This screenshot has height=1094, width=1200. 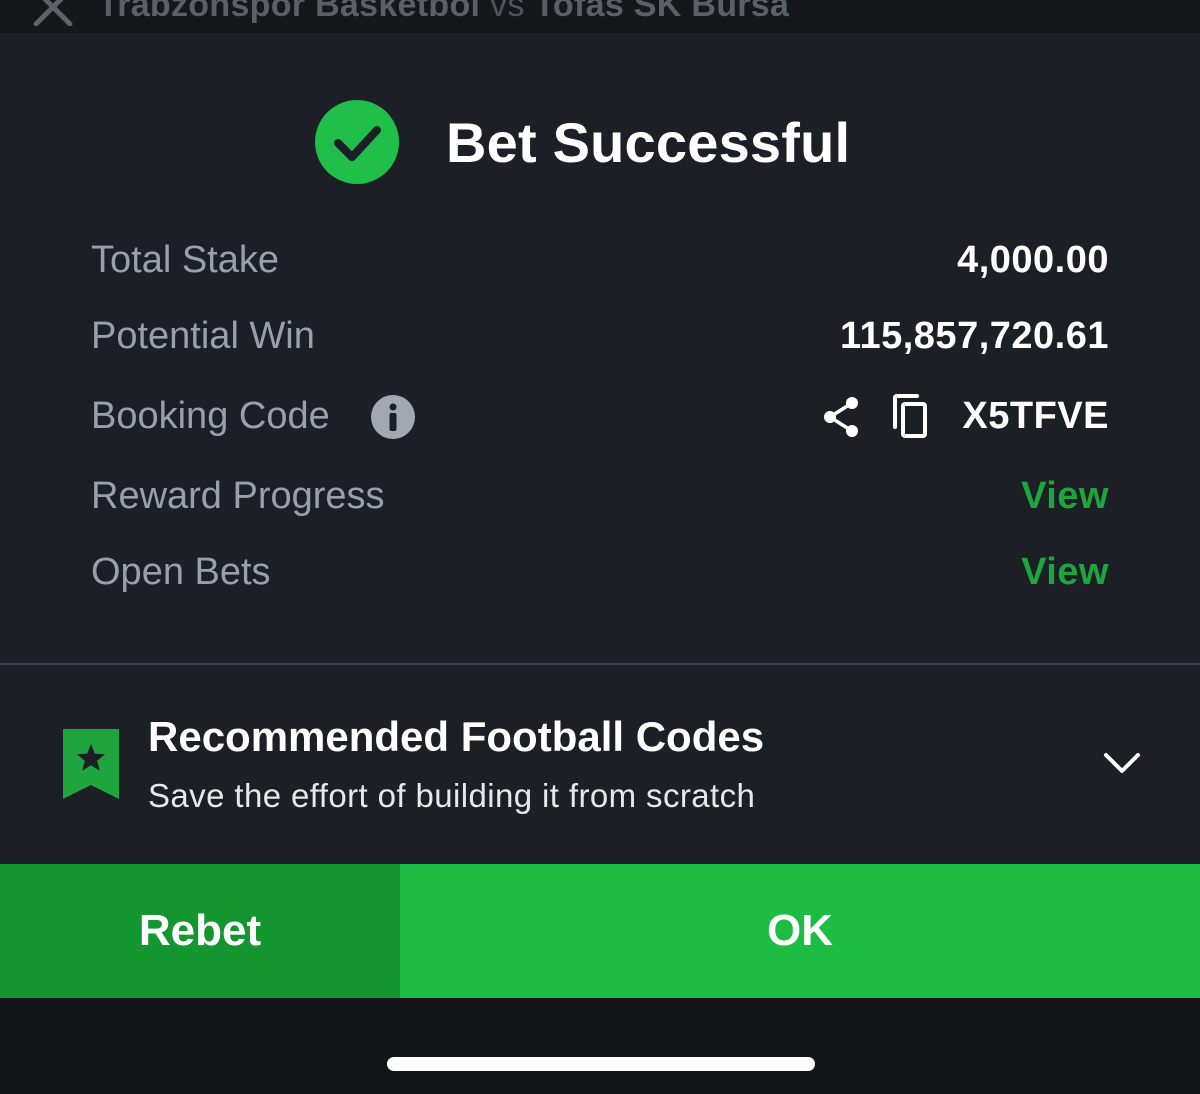 I want to click on away-team: Tofas SK Bursa, so click(x=662, y=12).